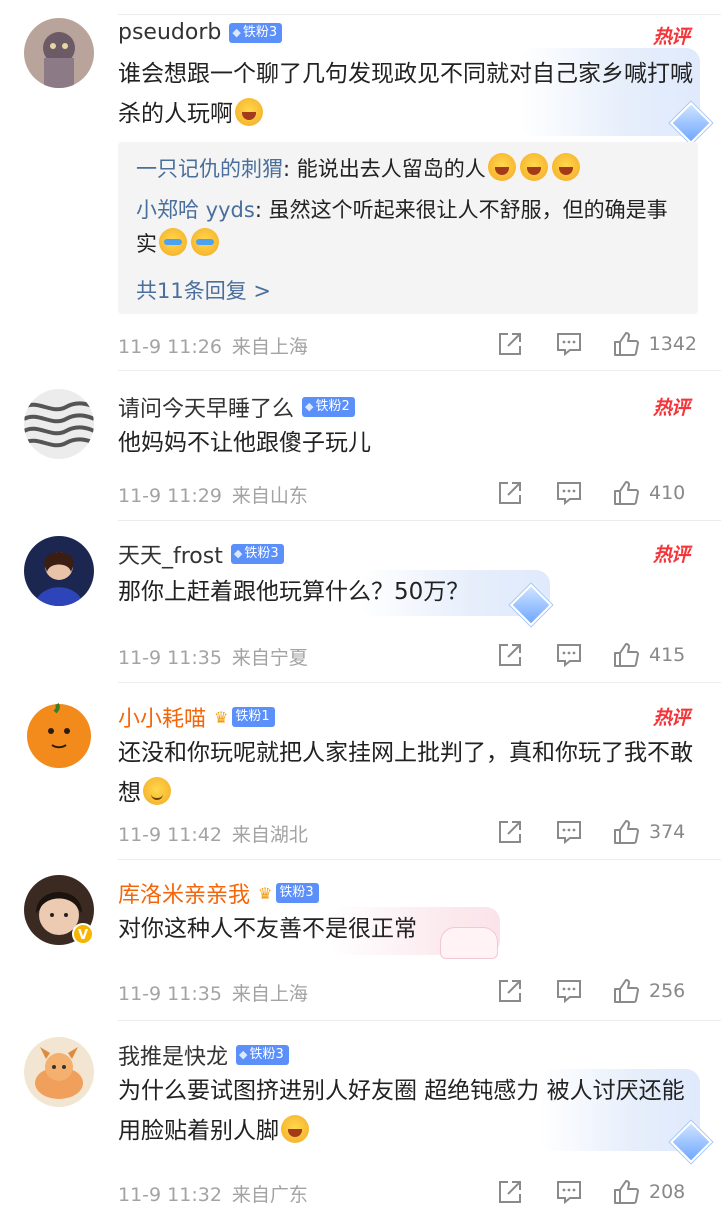 The width and height of the screenshot is (721, 1207). What do you see at coordinates (269, 1195) in the screenshot?
I see `location: 来自广东` at bounding box center [269, 1195].